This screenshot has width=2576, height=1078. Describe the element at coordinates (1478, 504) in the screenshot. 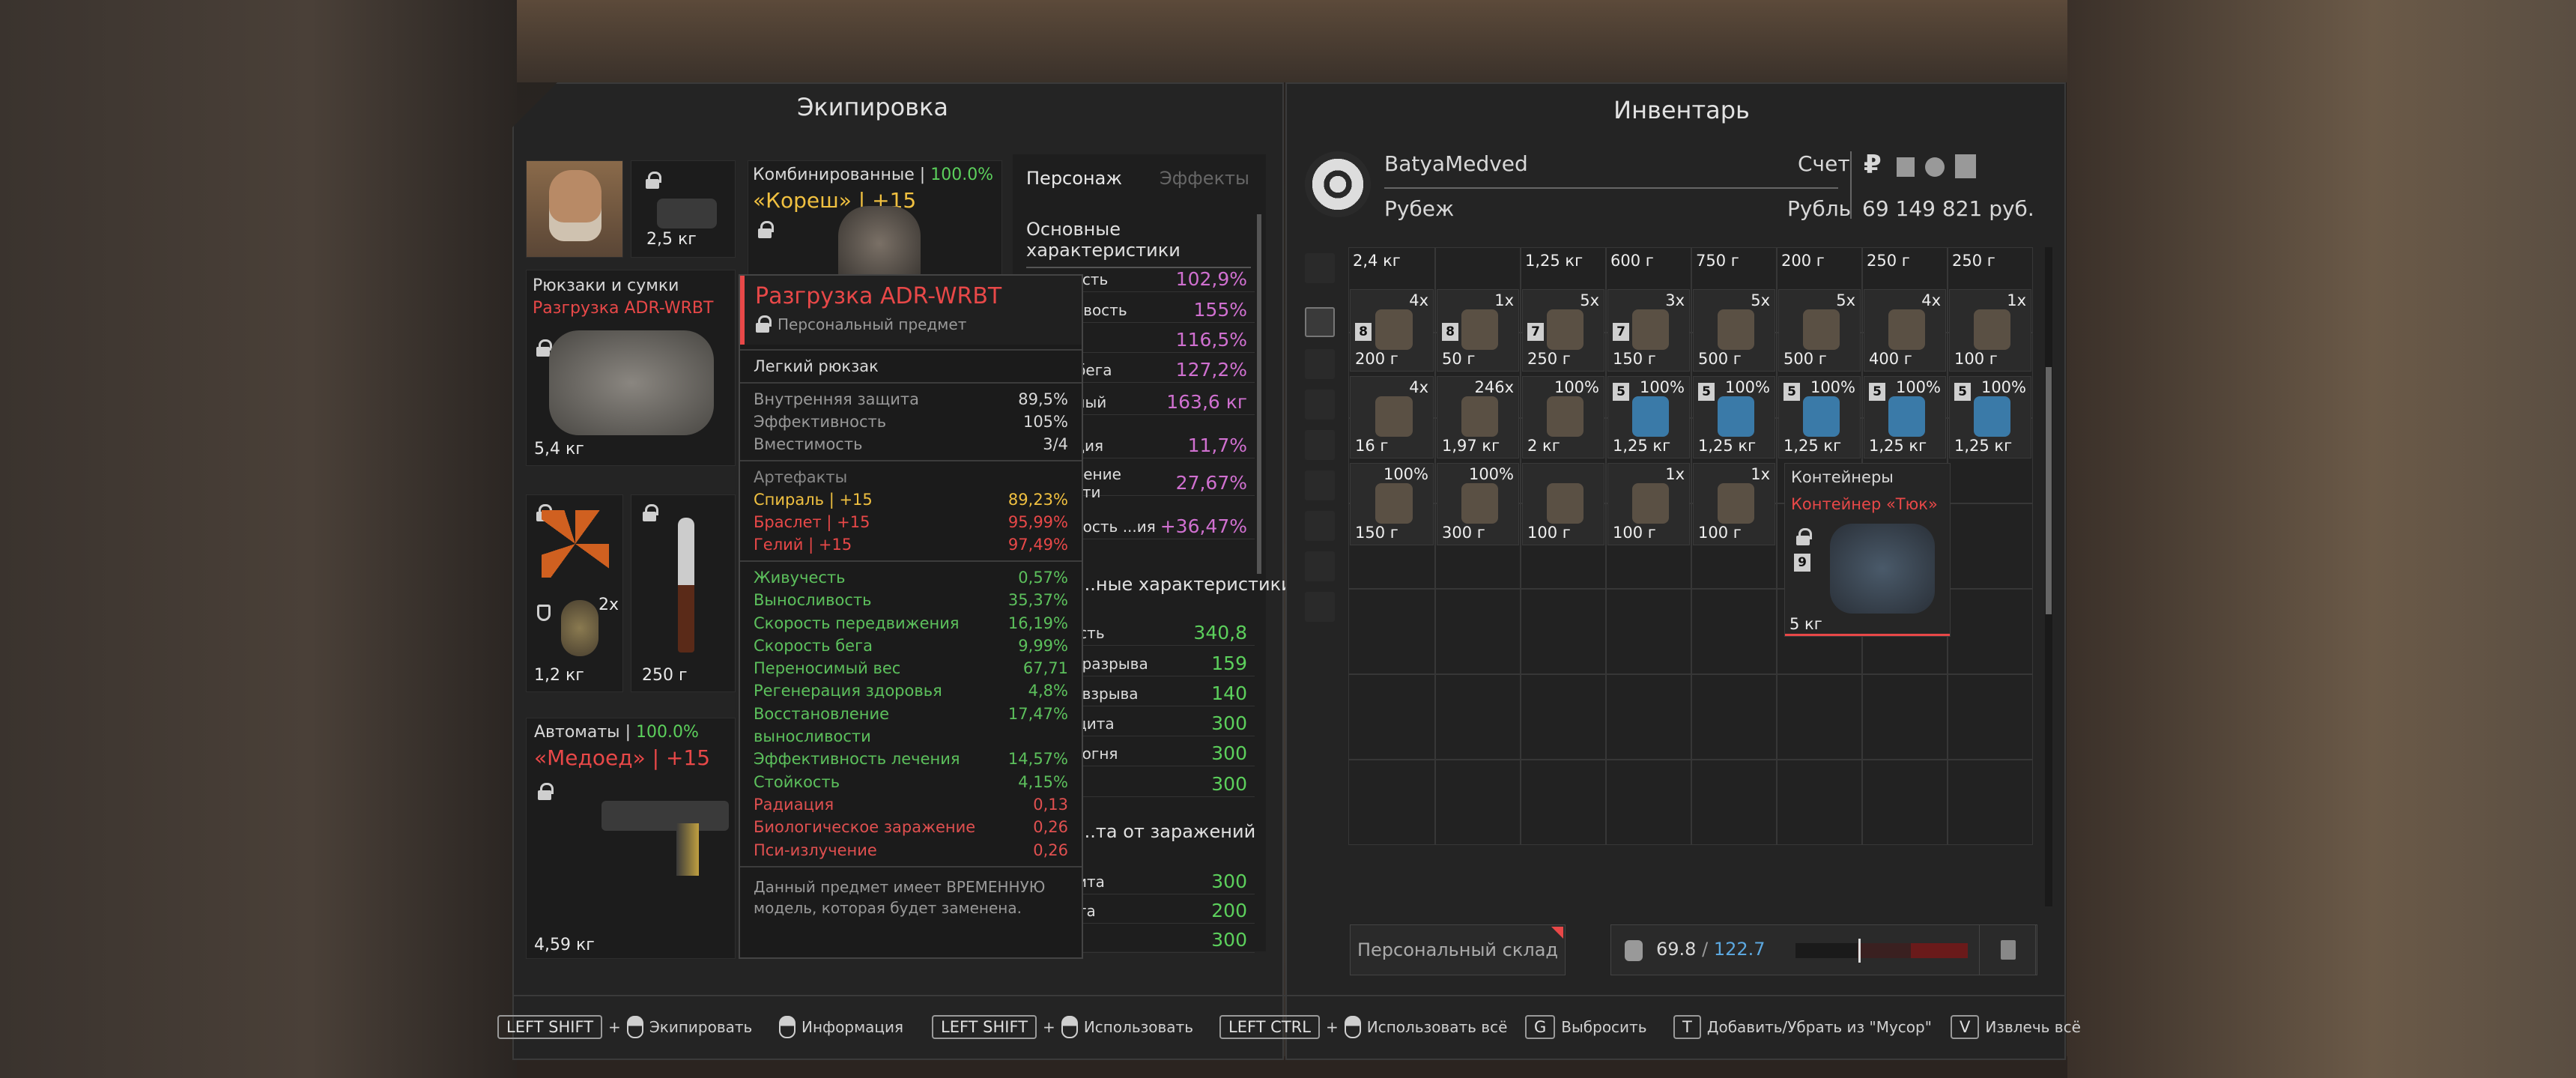

I see `inventory-item: 100% 300 г` at that location.